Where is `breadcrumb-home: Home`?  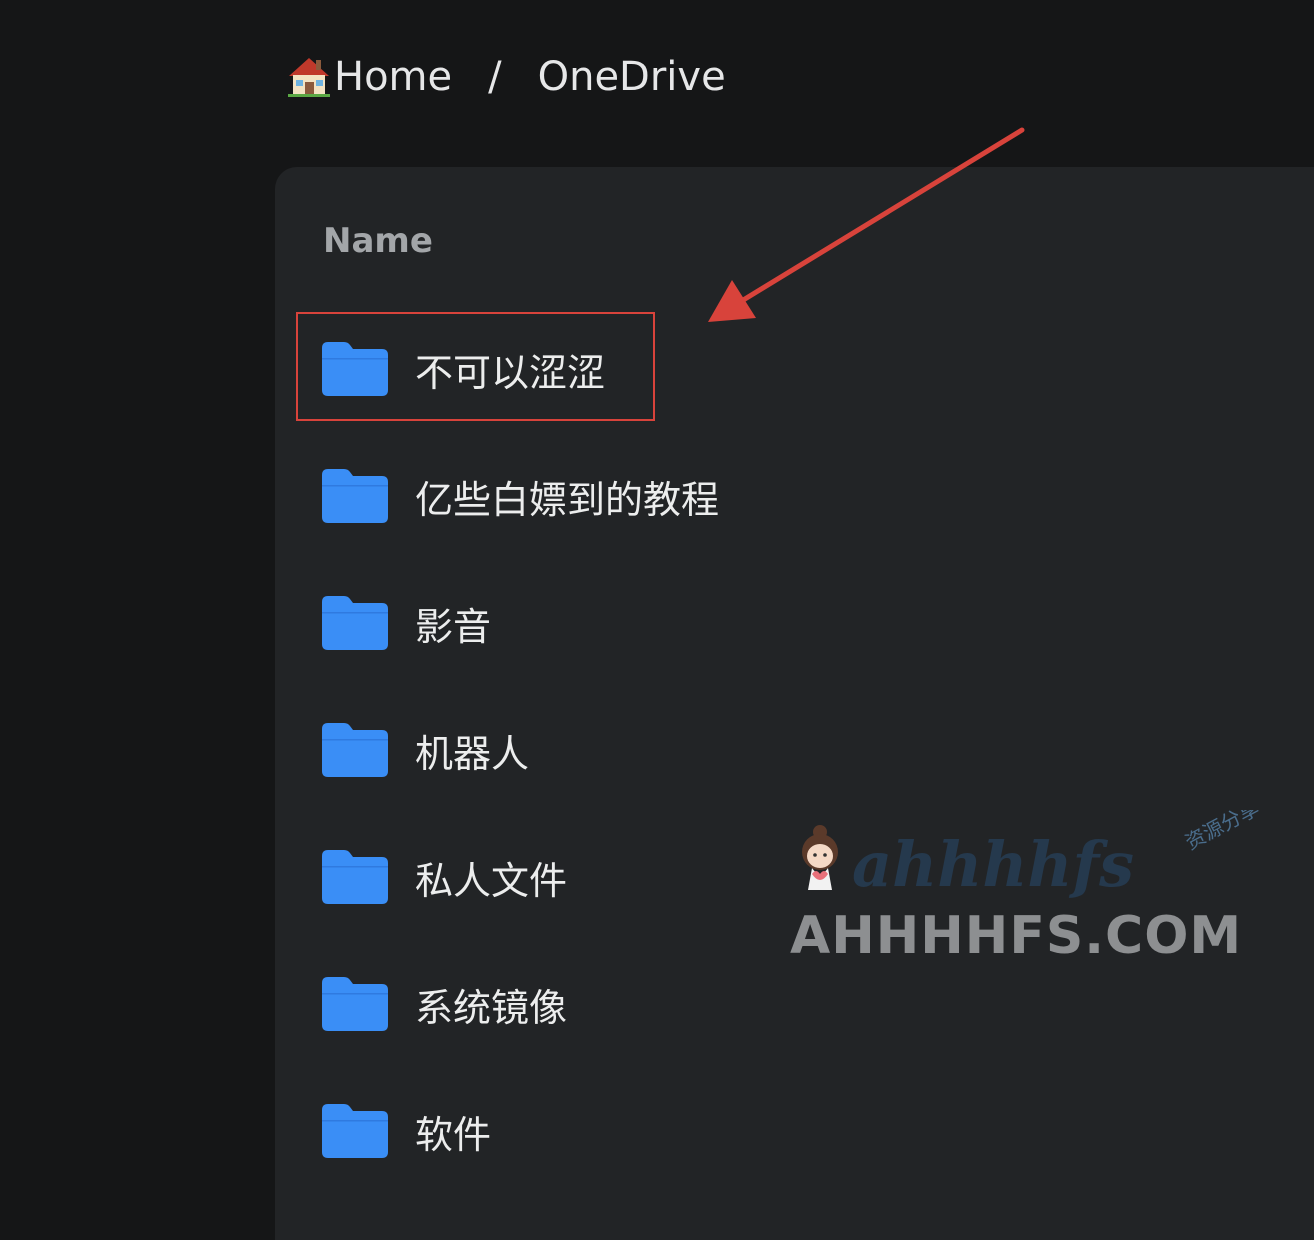 breadcrumb-home: Home is located at coordinates (369, 77).